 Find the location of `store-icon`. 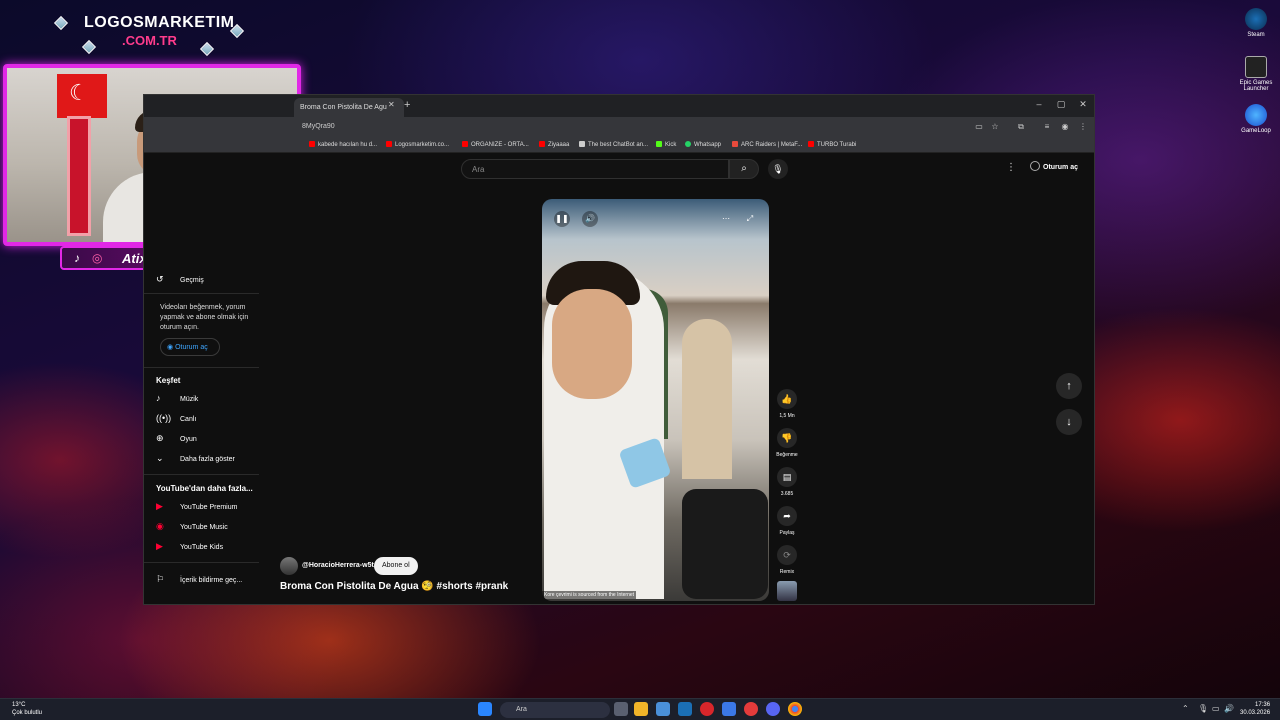

store-icon is located at coordinates (663, 709).